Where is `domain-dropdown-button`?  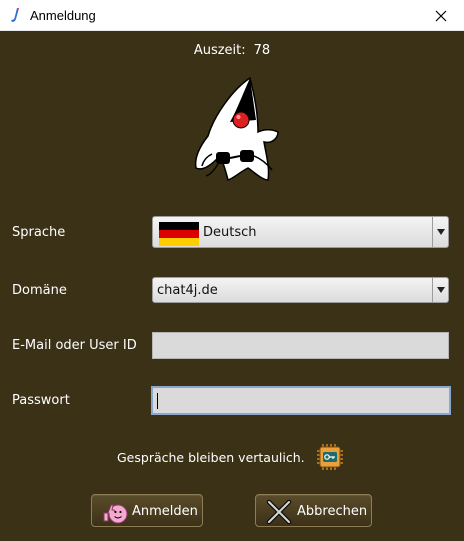
domain-dropdown-button is located at coordinates (440, 290).